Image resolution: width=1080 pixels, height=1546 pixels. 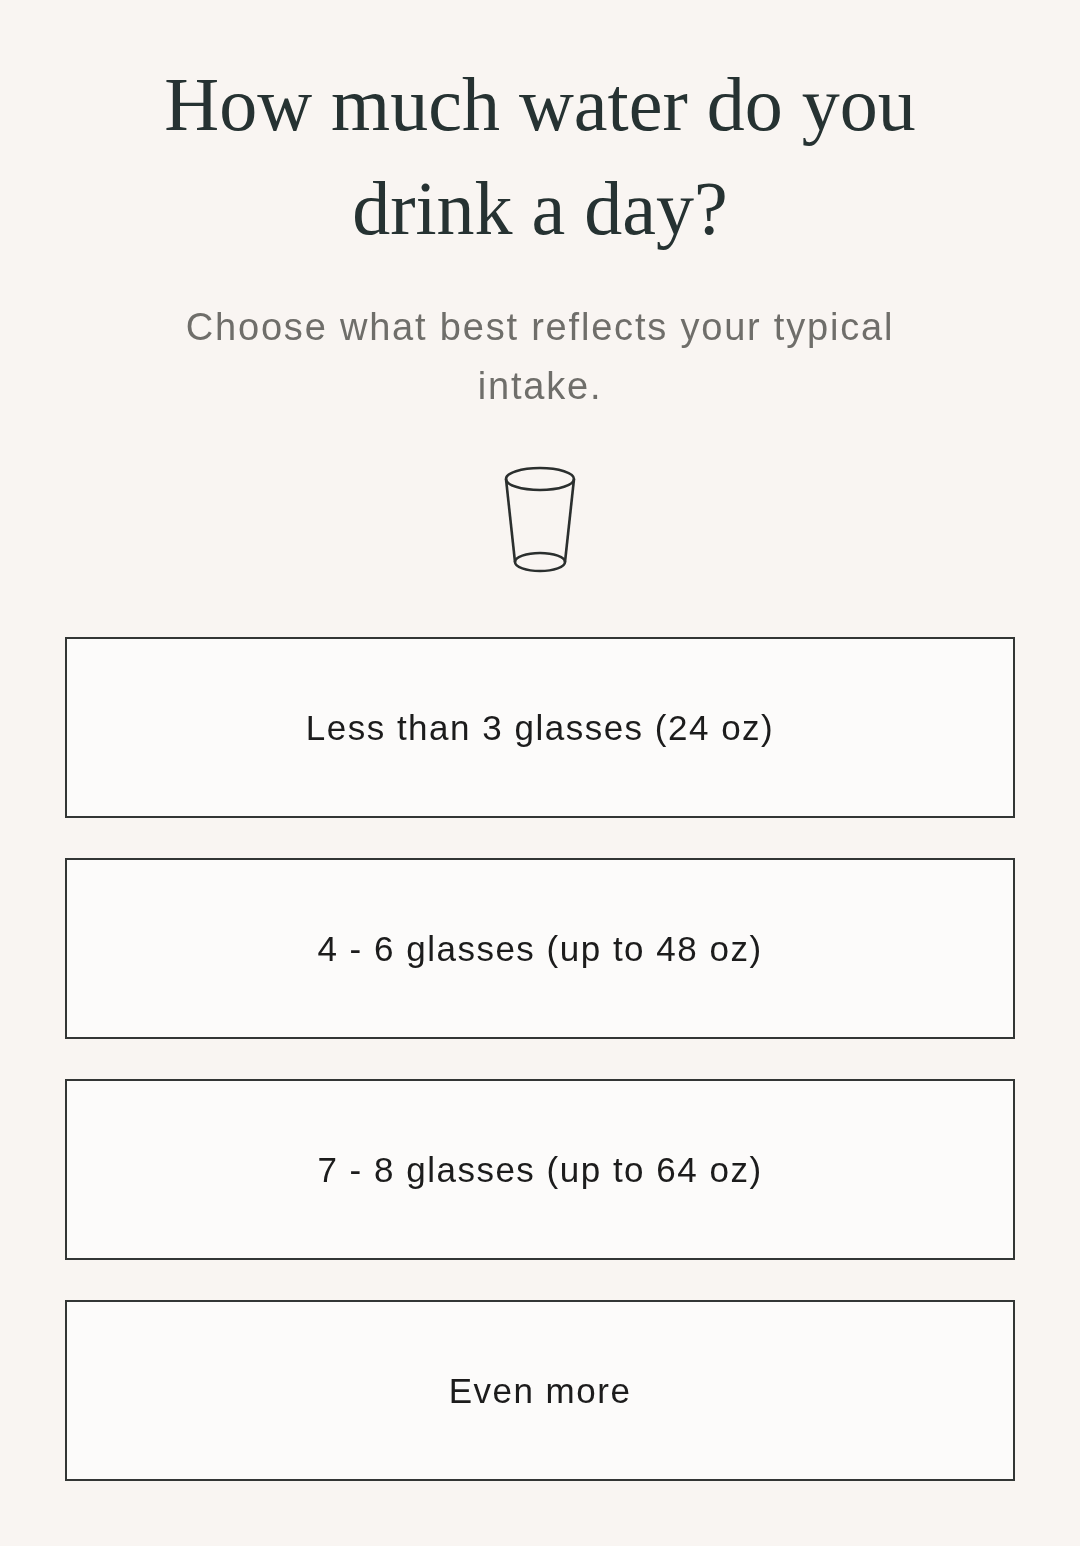 What do you see at coordinates (540, 357) in the screenshot?
I see `question-subtitle: Choose what best reflects your typical intake.` at bounding box center [540, 357].